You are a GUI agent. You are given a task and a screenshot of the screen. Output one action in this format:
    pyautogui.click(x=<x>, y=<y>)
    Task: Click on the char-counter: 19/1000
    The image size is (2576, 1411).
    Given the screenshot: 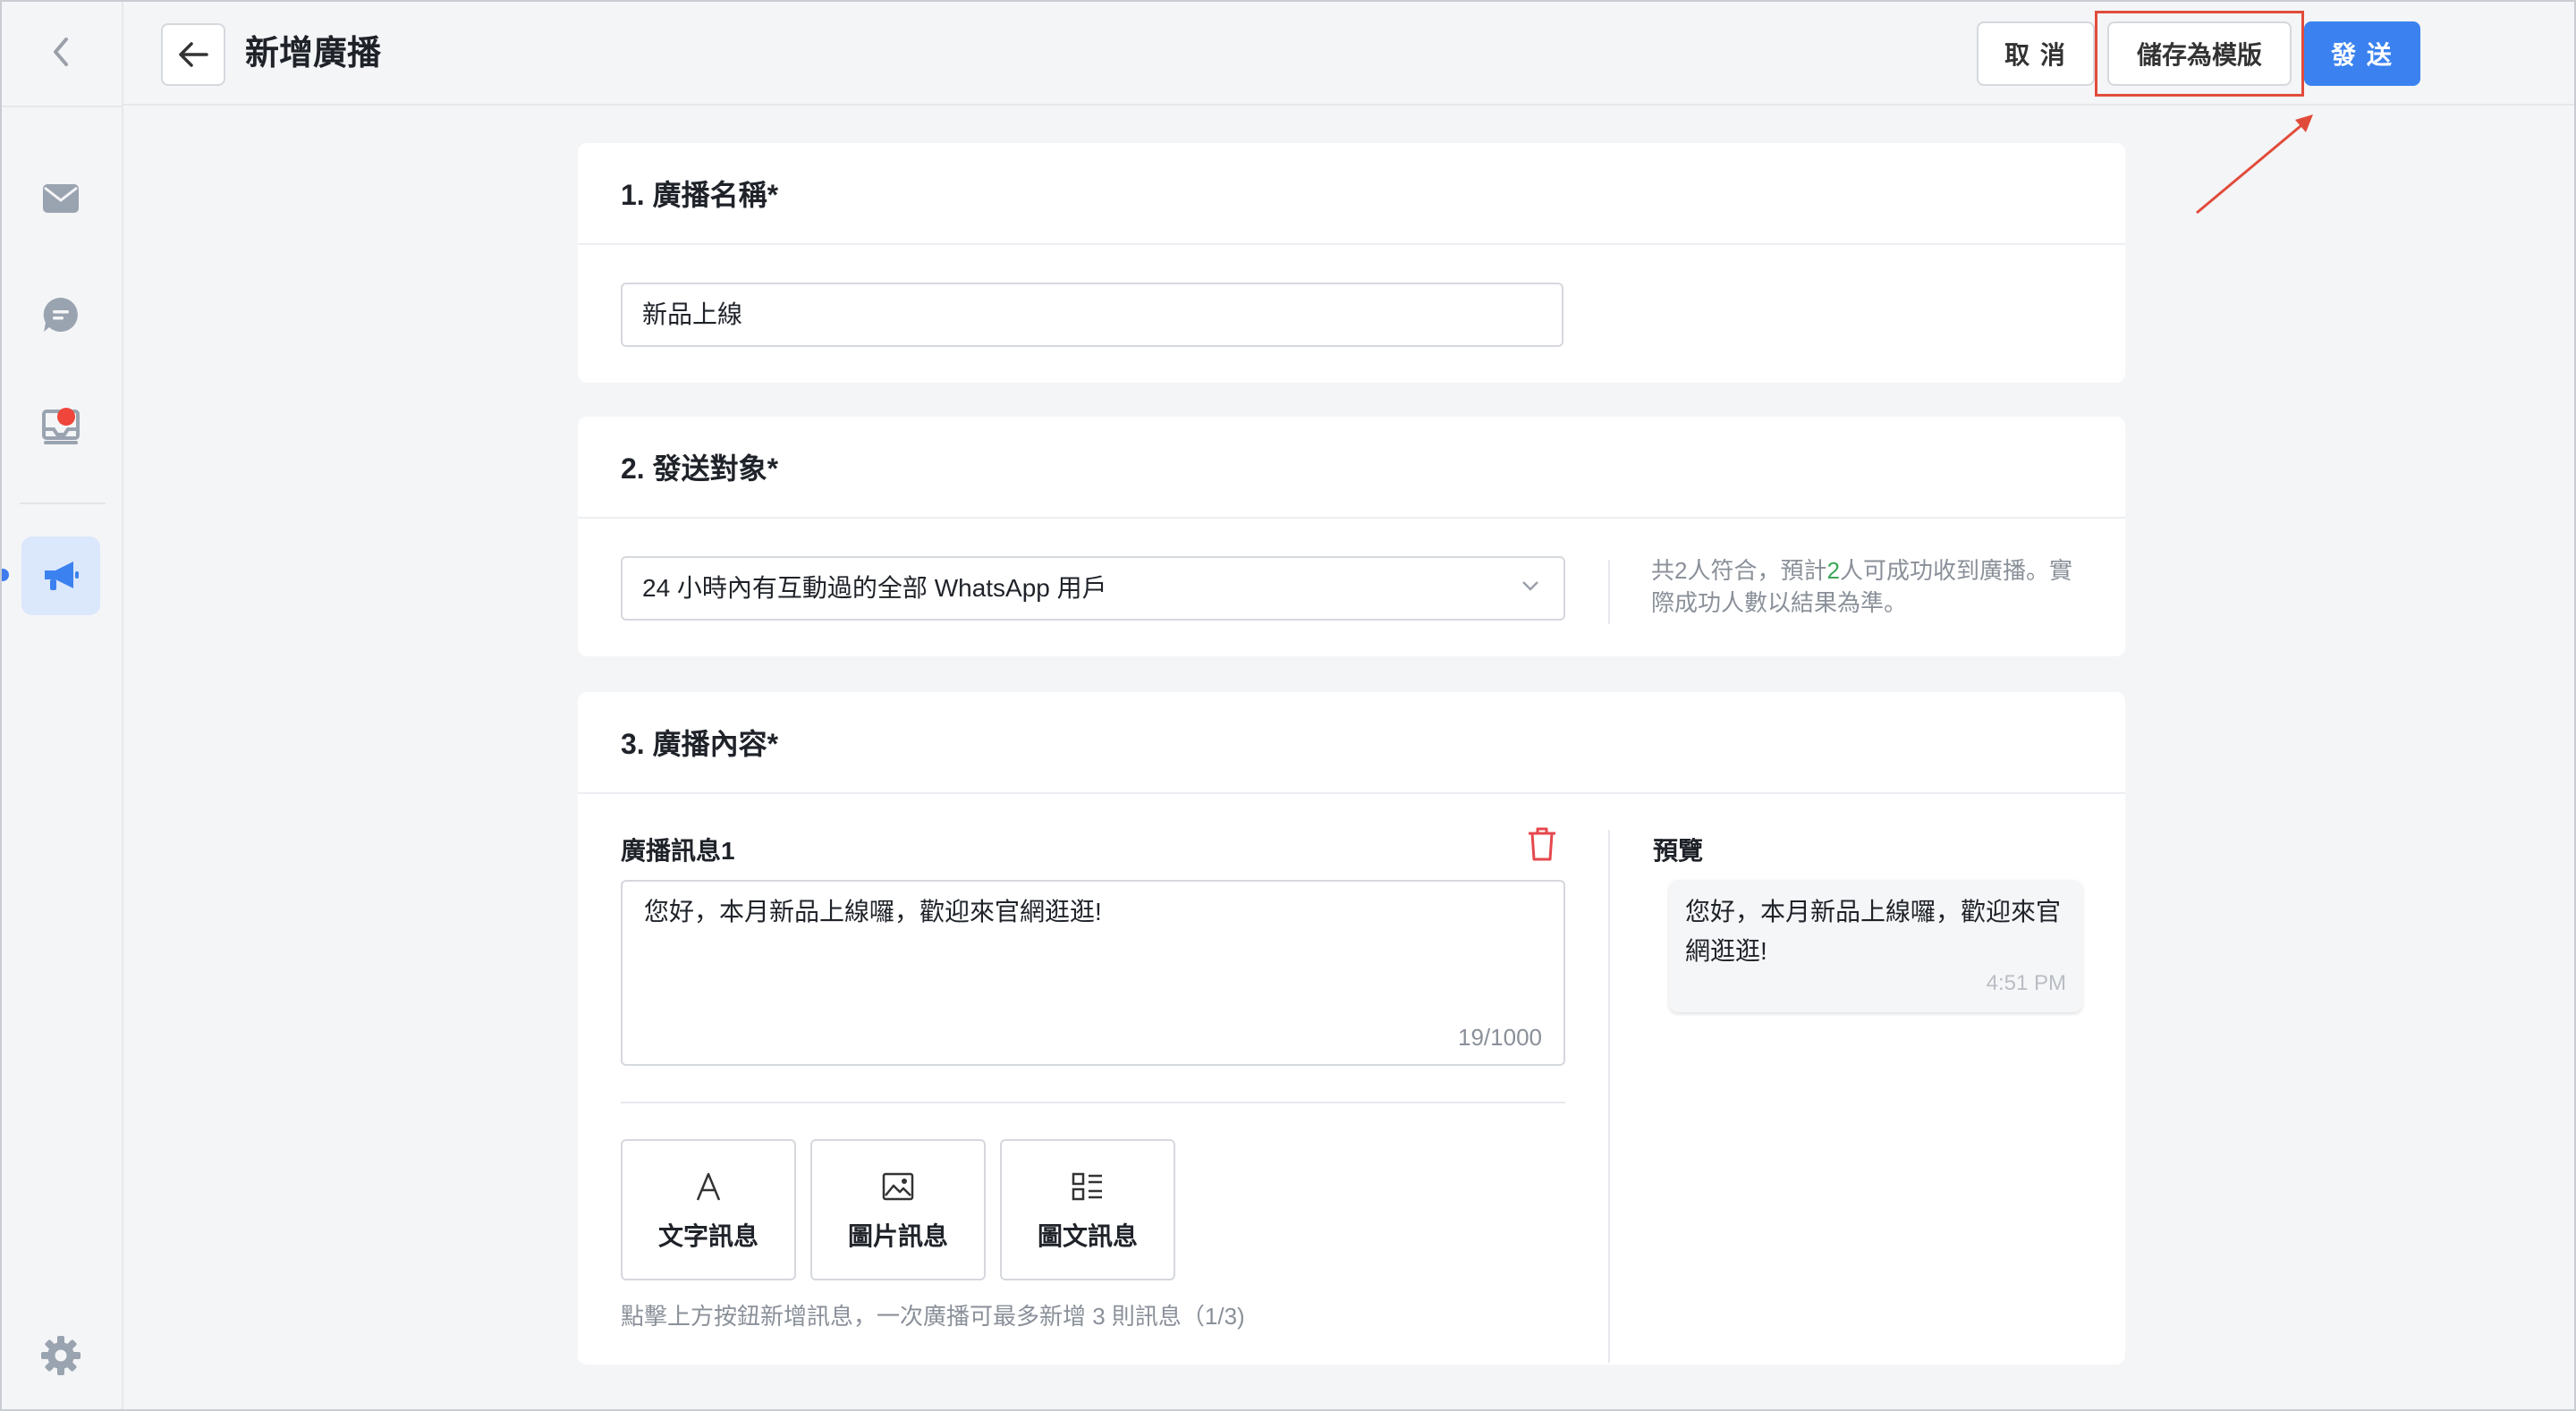 What is the action you would take?
    pyautogui.click(x=1500, y=1037)
    